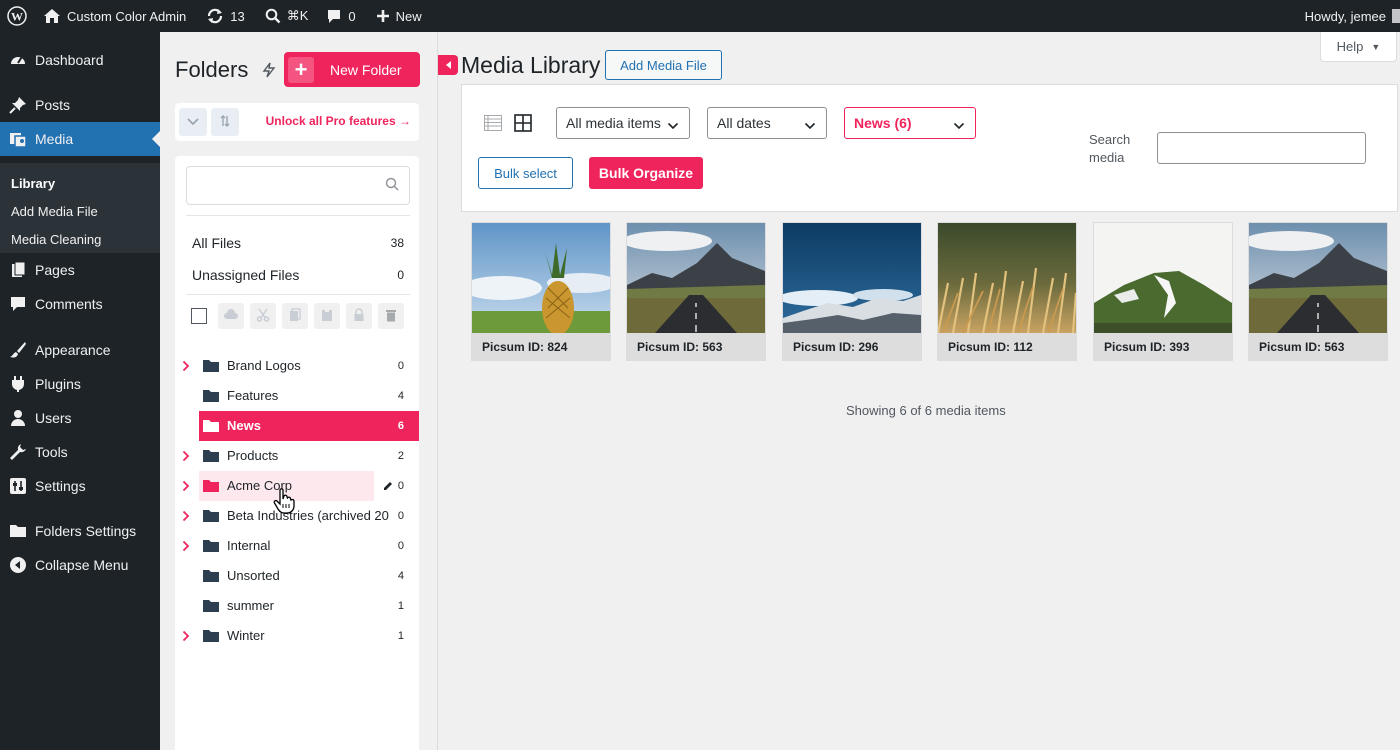 This screenshot has height=750, width=1400. What do you see at coordinates (18, 486) in the screenshot?
I see `settings-icon` at bounding box center [18, 486].